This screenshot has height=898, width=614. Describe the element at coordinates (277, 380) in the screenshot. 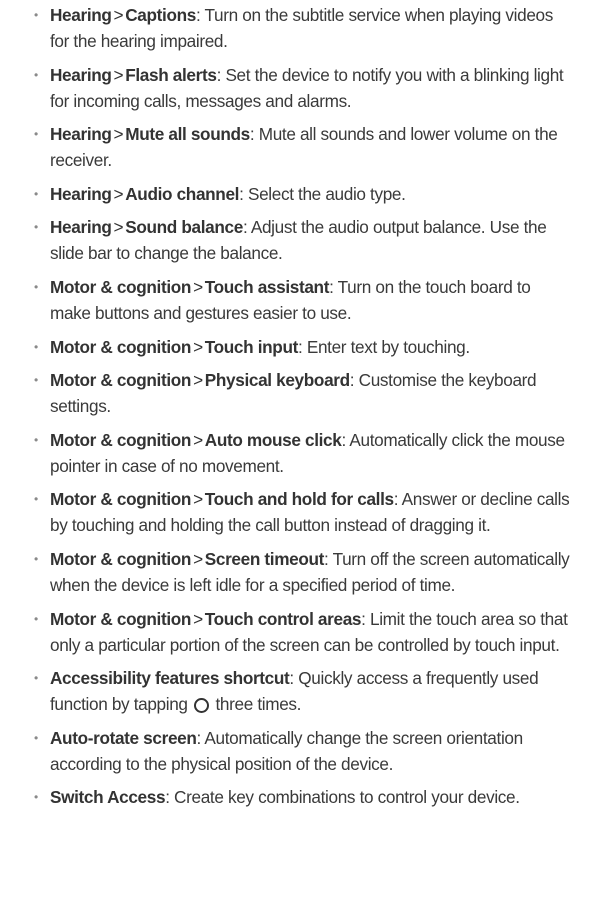

I see `setting-name: Physical keyboard` at that location.